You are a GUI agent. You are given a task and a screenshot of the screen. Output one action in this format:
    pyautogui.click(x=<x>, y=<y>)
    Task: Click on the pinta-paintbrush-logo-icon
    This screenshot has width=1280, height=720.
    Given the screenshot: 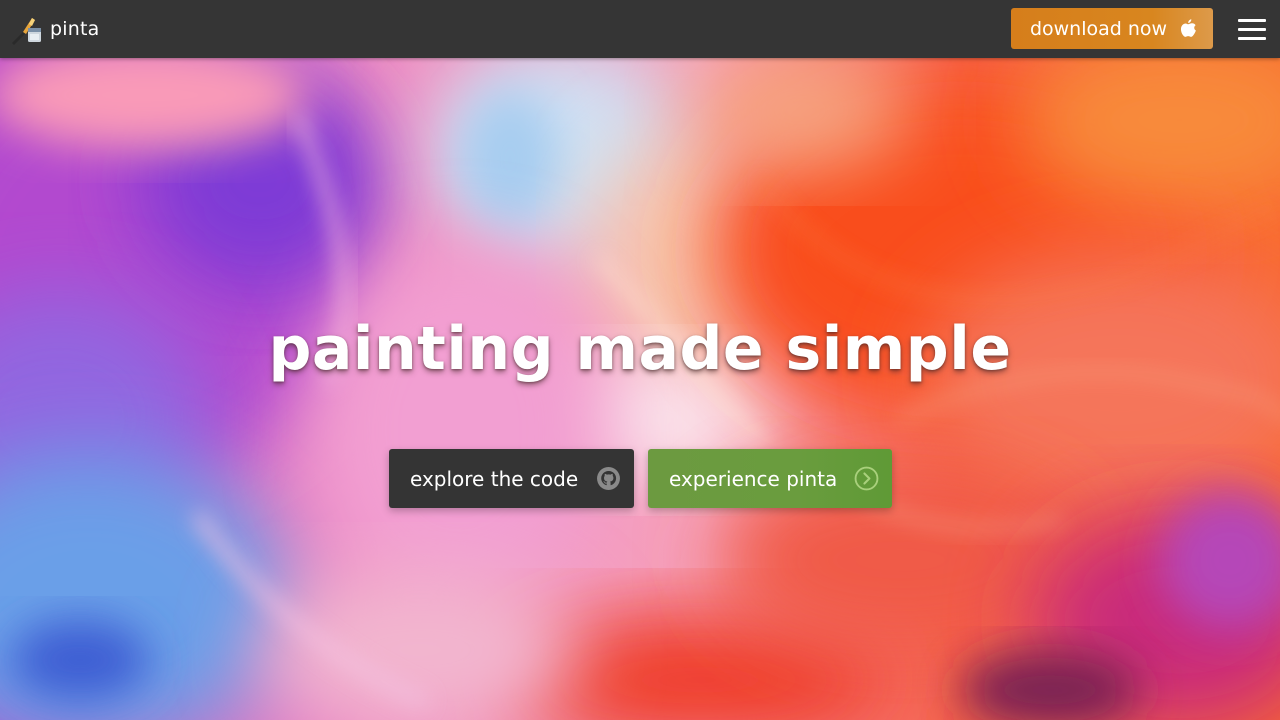 What is the action you would take?
    pyautogui.click(x=26, y=31)
    